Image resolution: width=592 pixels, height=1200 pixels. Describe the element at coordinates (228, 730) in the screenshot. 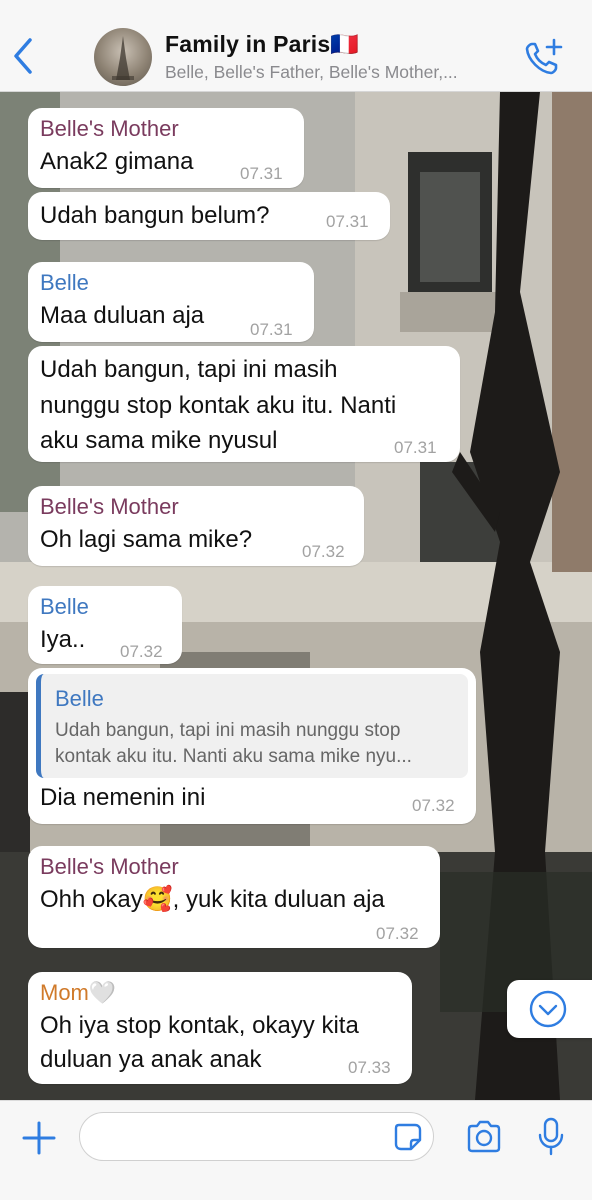

I see `quoted-text-line: Udah bangun, tapi ini masih nunggu stop` at that location.